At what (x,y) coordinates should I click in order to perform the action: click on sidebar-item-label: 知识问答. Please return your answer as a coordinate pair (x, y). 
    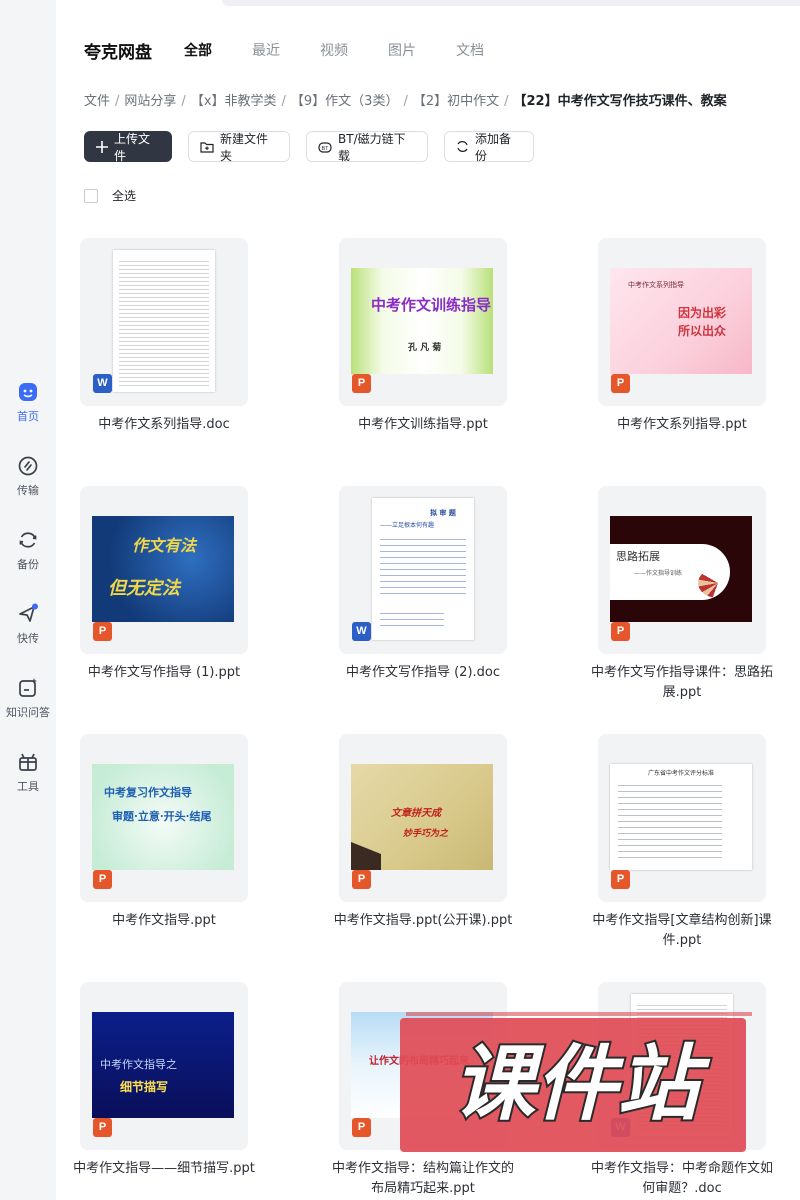
    Looking at the image, I should click on (28, 712).